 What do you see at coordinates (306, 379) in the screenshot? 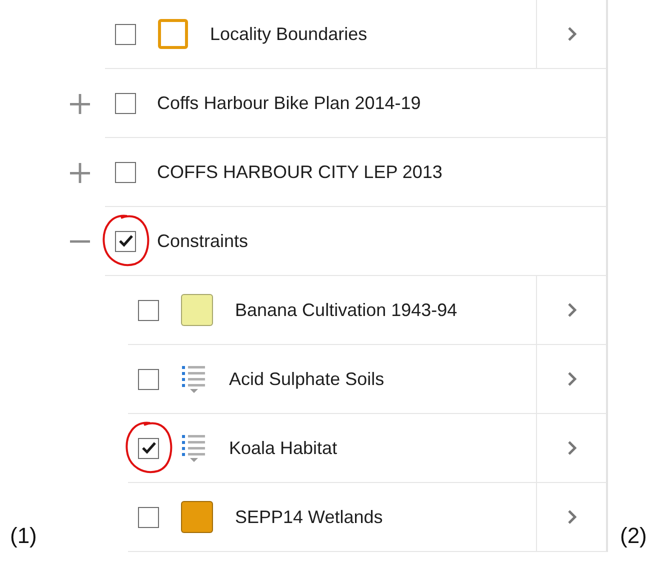
I see `layer-name: Acid Sulphate Soils` at bounding box center [306, 379].